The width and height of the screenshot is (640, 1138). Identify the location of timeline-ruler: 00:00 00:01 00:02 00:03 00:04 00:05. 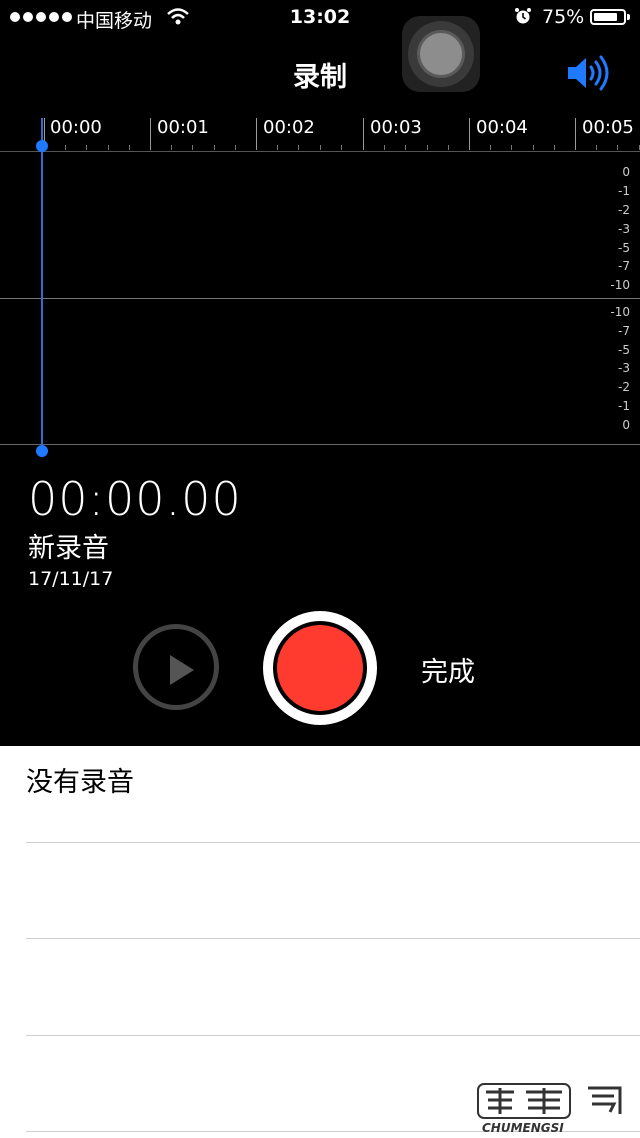
(320, 133).